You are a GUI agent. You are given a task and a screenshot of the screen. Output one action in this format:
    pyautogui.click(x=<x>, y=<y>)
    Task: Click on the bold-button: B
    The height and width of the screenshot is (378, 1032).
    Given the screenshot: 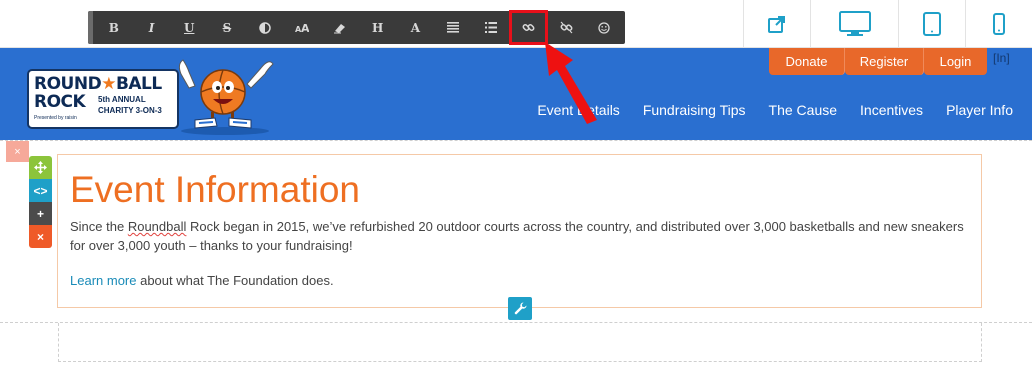 What is the action you would take?
    pyautogui.click(x=114, y=27)
    